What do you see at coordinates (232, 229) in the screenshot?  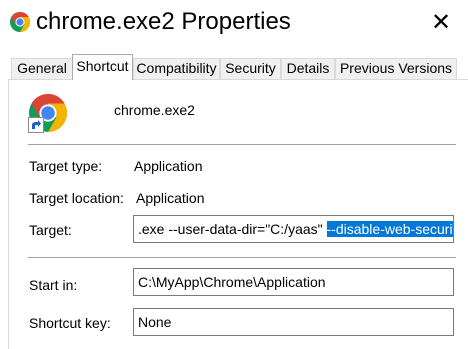 I see `target-text: .exe --user-data-dir="C:/yaas"` at bounding box center [232, 229].